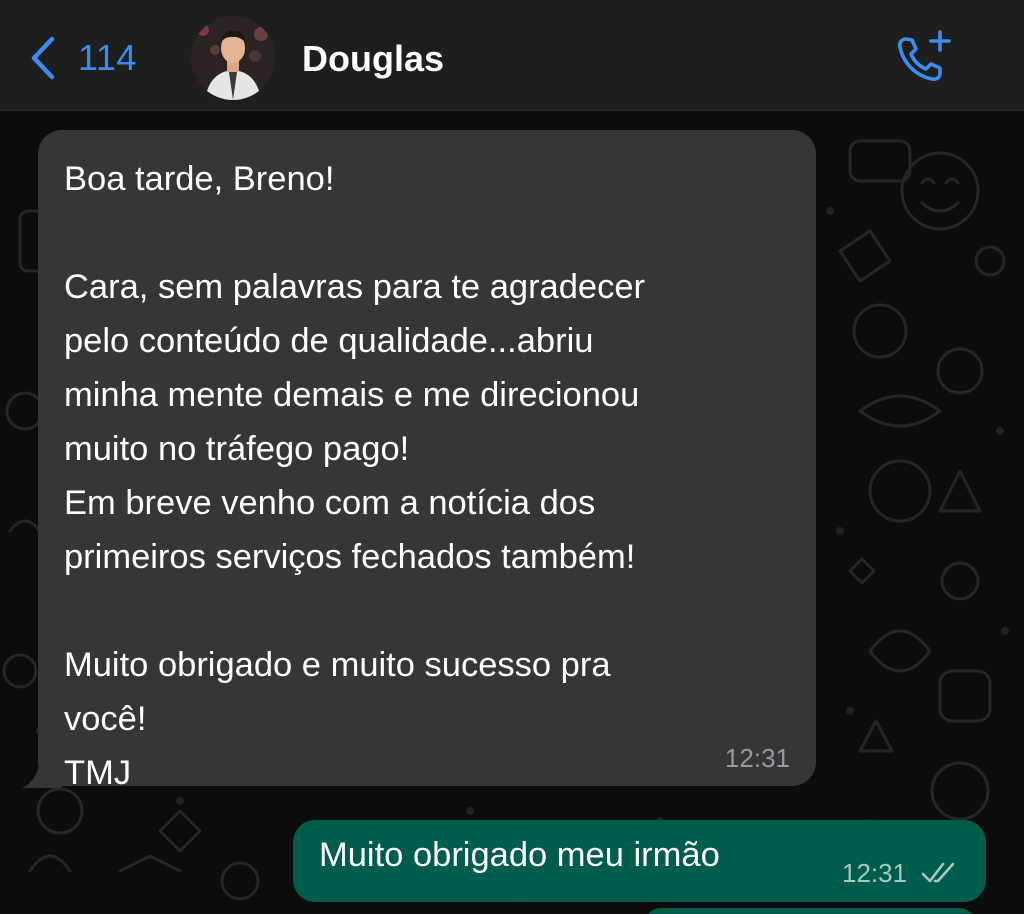 The width and height of the screenshot is (1024, 914). Describe the element at coordinates (757, 758) in the screenshot. I see `incoming-message-time: 12:31` at that location.